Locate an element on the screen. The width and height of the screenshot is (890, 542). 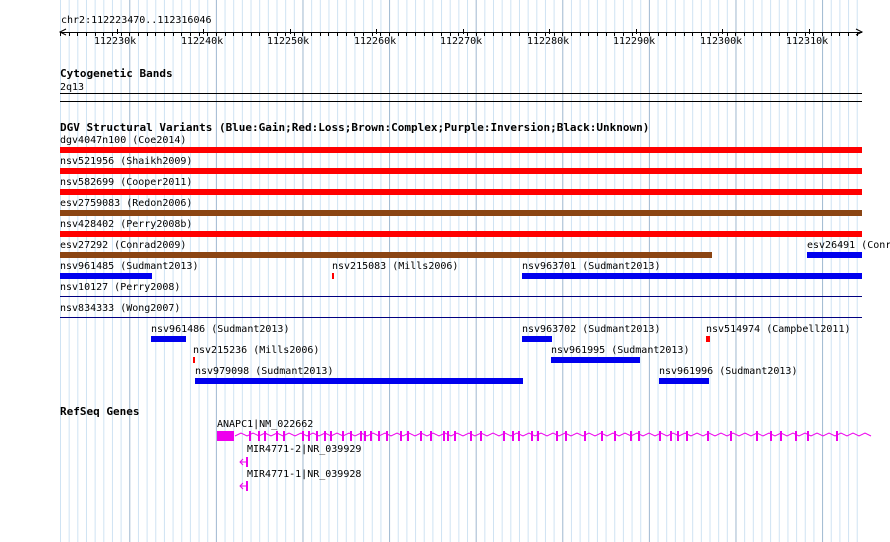
tick-label: 112230k is located at coordinates (115, 41).